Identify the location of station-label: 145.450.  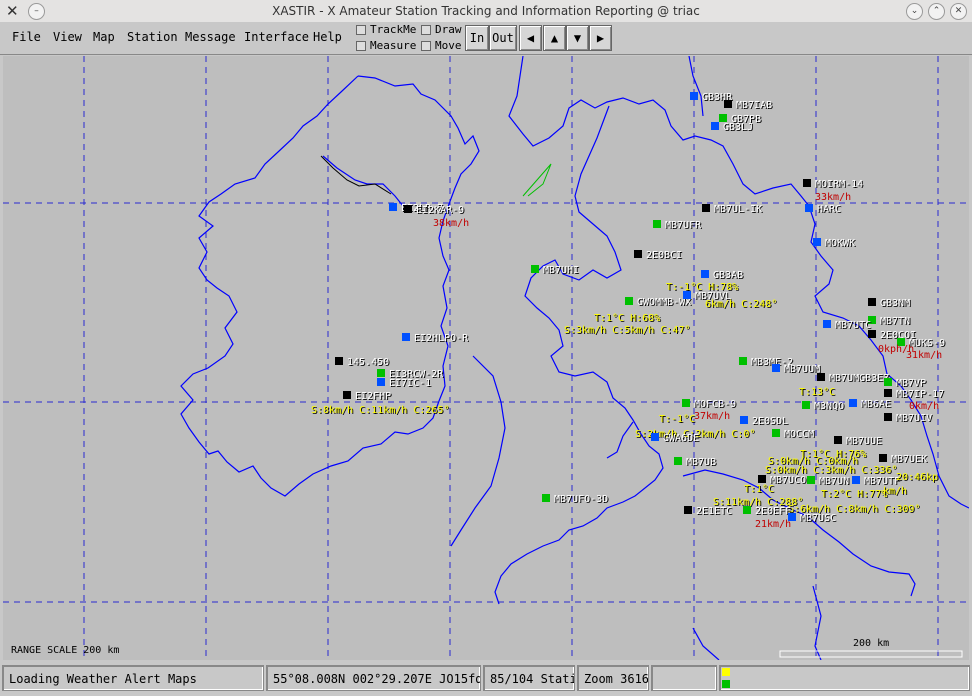
(368, 362).